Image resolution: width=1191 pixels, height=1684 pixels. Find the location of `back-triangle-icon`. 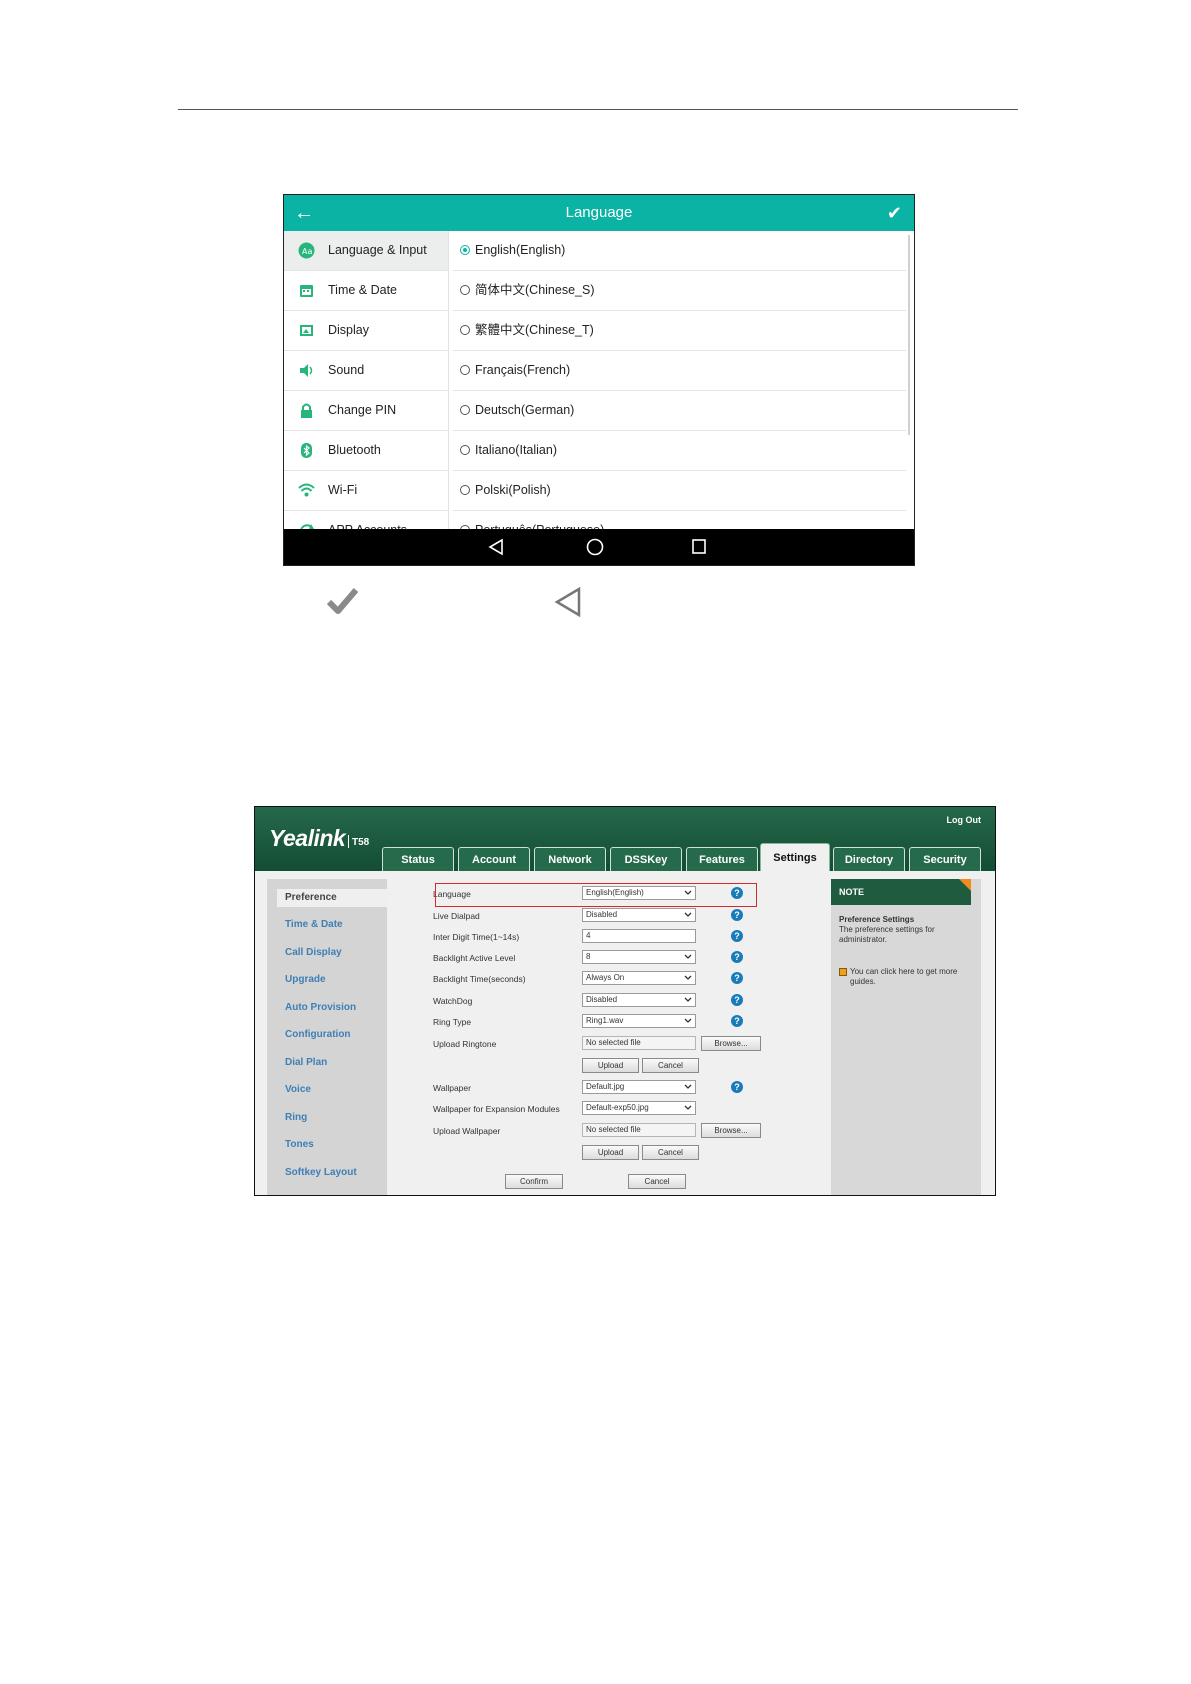

back-triangle-icon is located at coordinates (567, 602).